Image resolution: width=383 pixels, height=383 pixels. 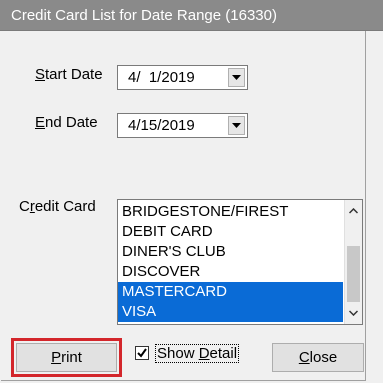 What do you see at coordinates (69, 74) in the screenshot?
I see `start-date-label: Start Date` at bounding box center [69, 74].